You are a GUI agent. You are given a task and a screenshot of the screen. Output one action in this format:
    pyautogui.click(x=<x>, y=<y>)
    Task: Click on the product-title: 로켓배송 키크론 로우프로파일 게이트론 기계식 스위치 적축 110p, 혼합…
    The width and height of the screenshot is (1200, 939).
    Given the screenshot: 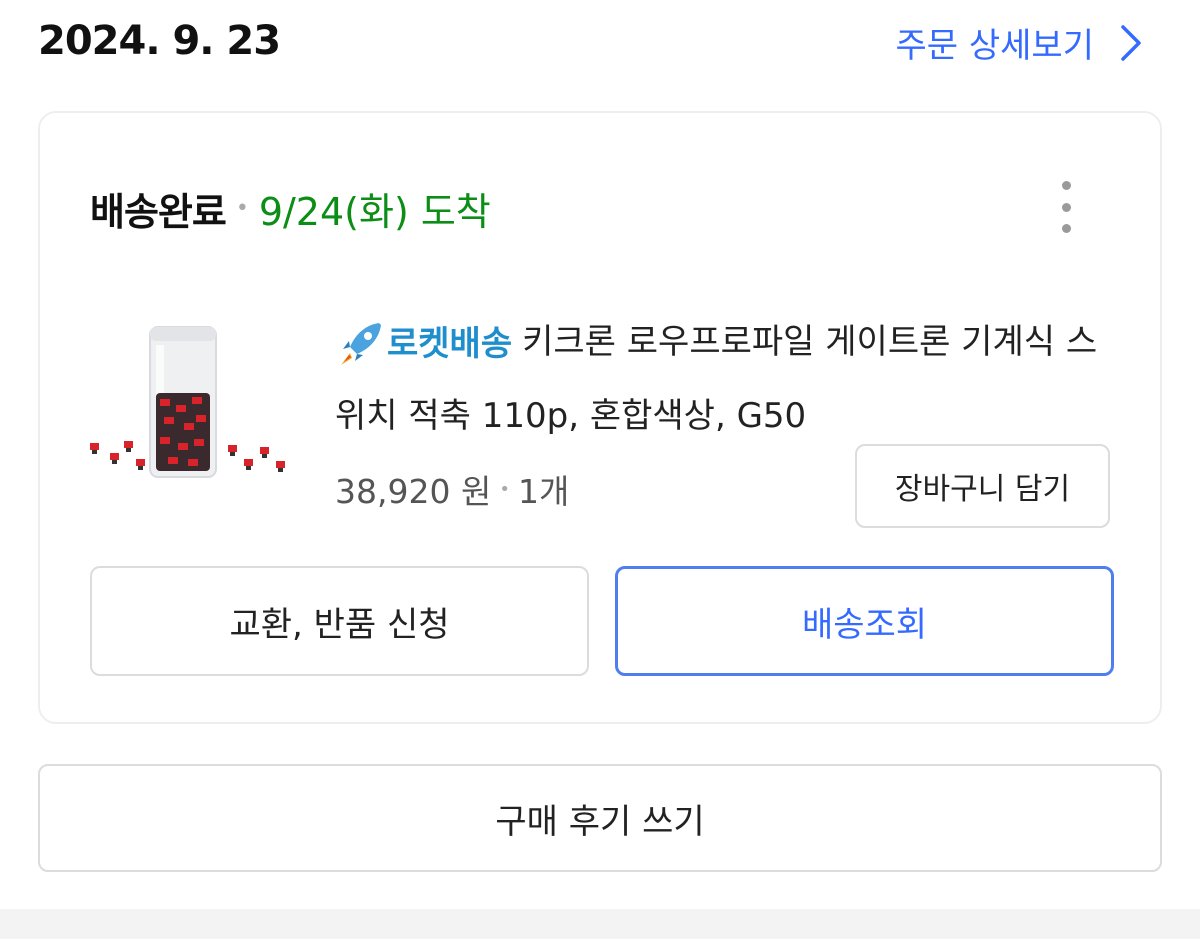 What is the action you would take?
    pyautogui.click(x=730, y=379)
    